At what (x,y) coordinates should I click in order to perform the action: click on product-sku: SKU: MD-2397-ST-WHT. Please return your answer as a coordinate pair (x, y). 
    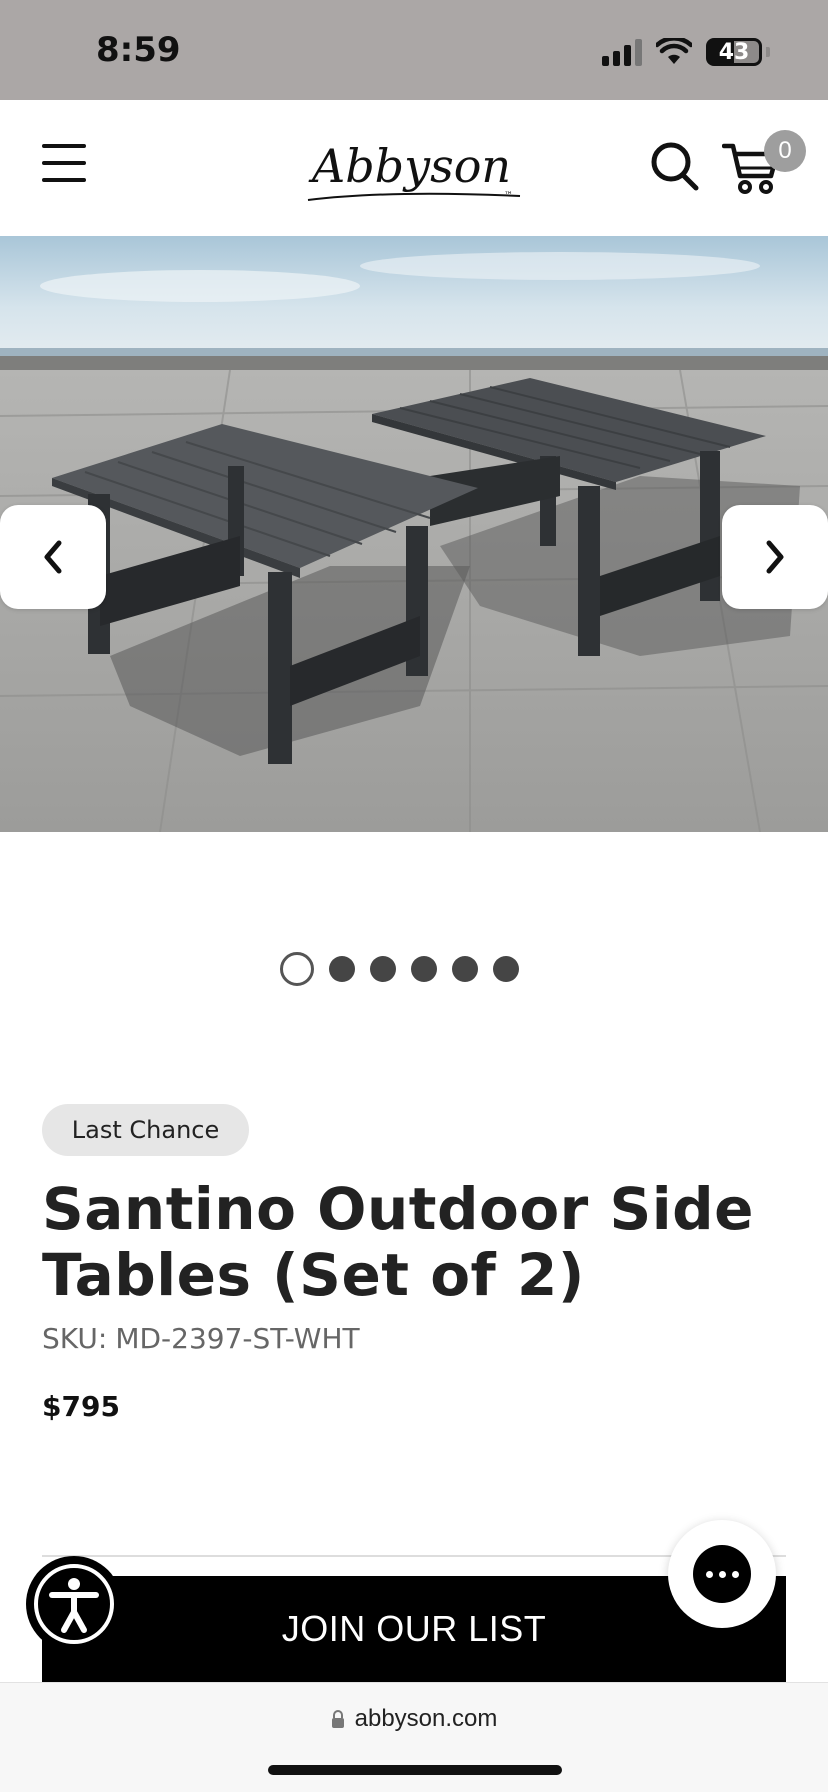
    Looking at the image, I should click on (201, 1338).